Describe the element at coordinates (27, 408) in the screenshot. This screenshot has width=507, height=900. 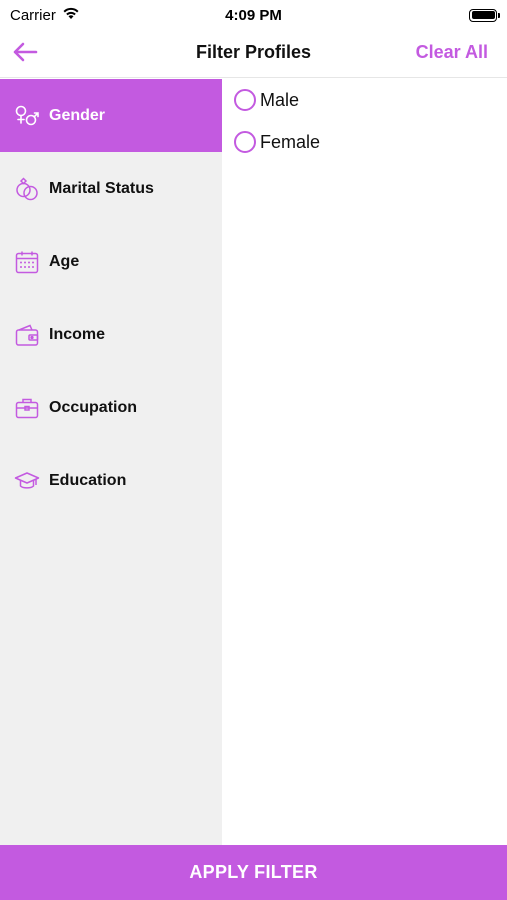
I see `briefcase-icon` at that location.